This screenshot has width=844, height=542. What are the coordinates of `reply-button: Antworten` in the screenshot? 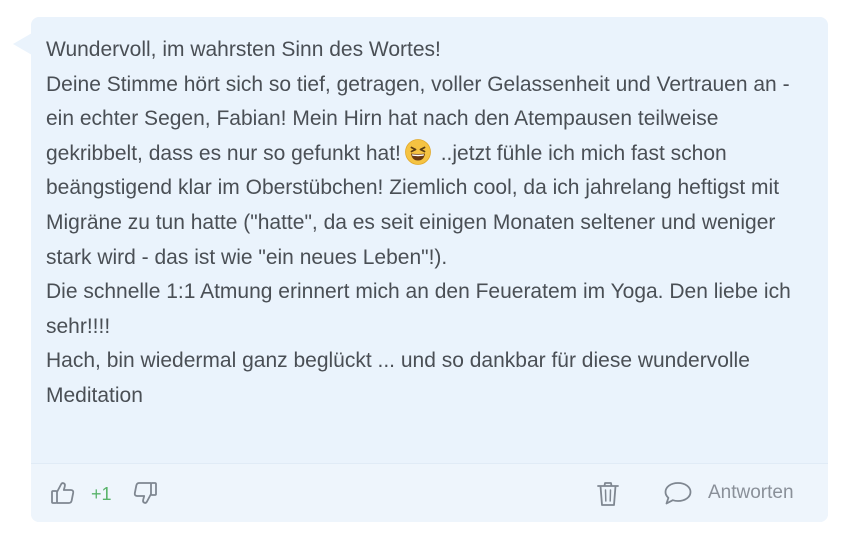 It's located at (728, 493).